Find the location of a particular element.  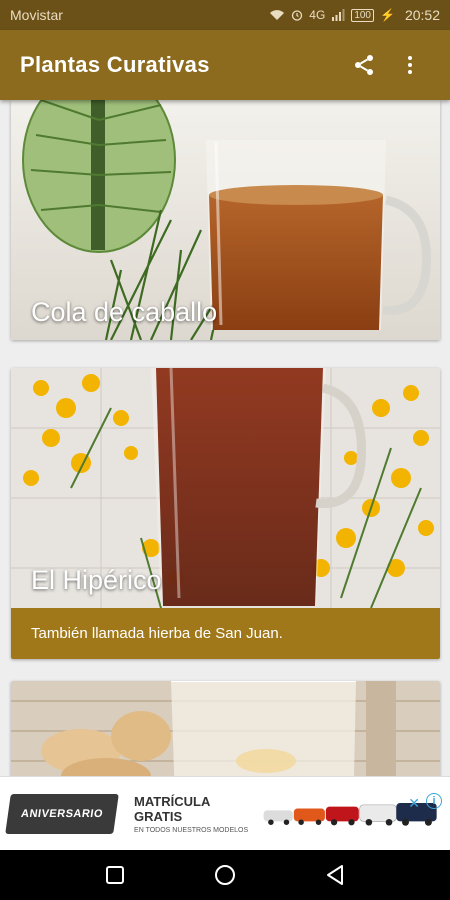

ad-subline: EN TODOS NUESTROS MODELOS is located at coordinates (191, 830).